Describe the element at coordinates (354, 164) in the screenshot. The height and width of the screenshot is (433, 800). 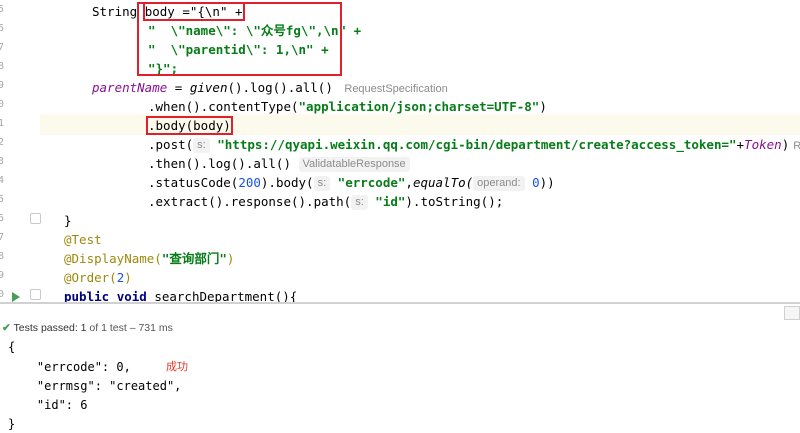
I see `inlay-type-hint: ValidatableResponse` at that location.